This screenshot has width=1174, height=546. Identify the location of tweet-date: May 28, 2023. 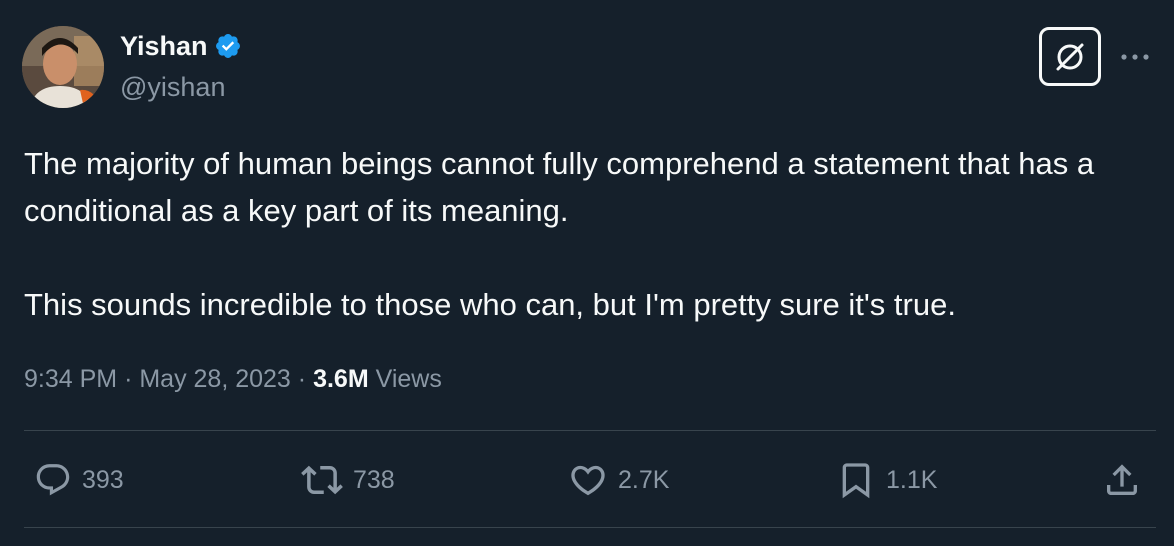
(215, 379).